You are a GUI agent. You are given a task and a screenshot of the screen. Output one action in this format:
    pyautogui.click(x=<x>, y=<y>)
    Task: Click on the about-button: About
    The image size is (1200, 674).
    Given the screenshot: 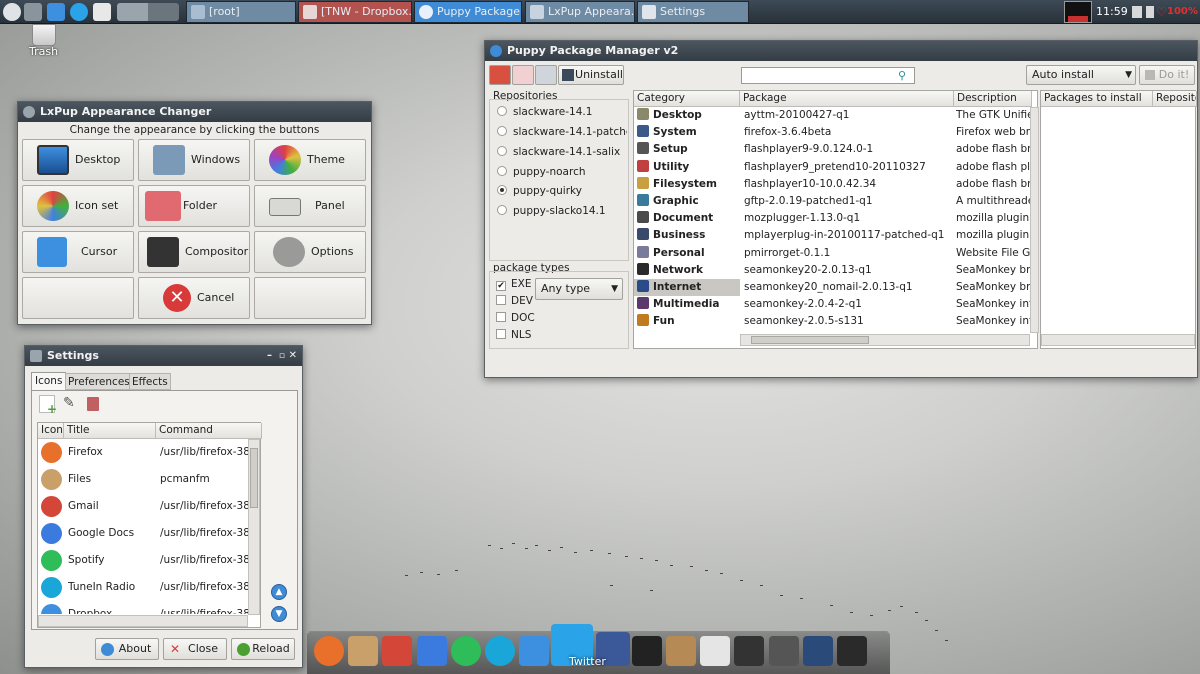 What is the action you would take?
    pyautogui.click(x=127, y=649)
    